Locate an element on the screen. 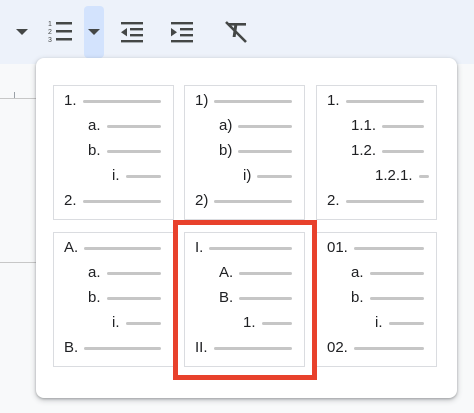 This screenshot has width=474, height=413. list-marker: a) is located at coordinates (226, 125).